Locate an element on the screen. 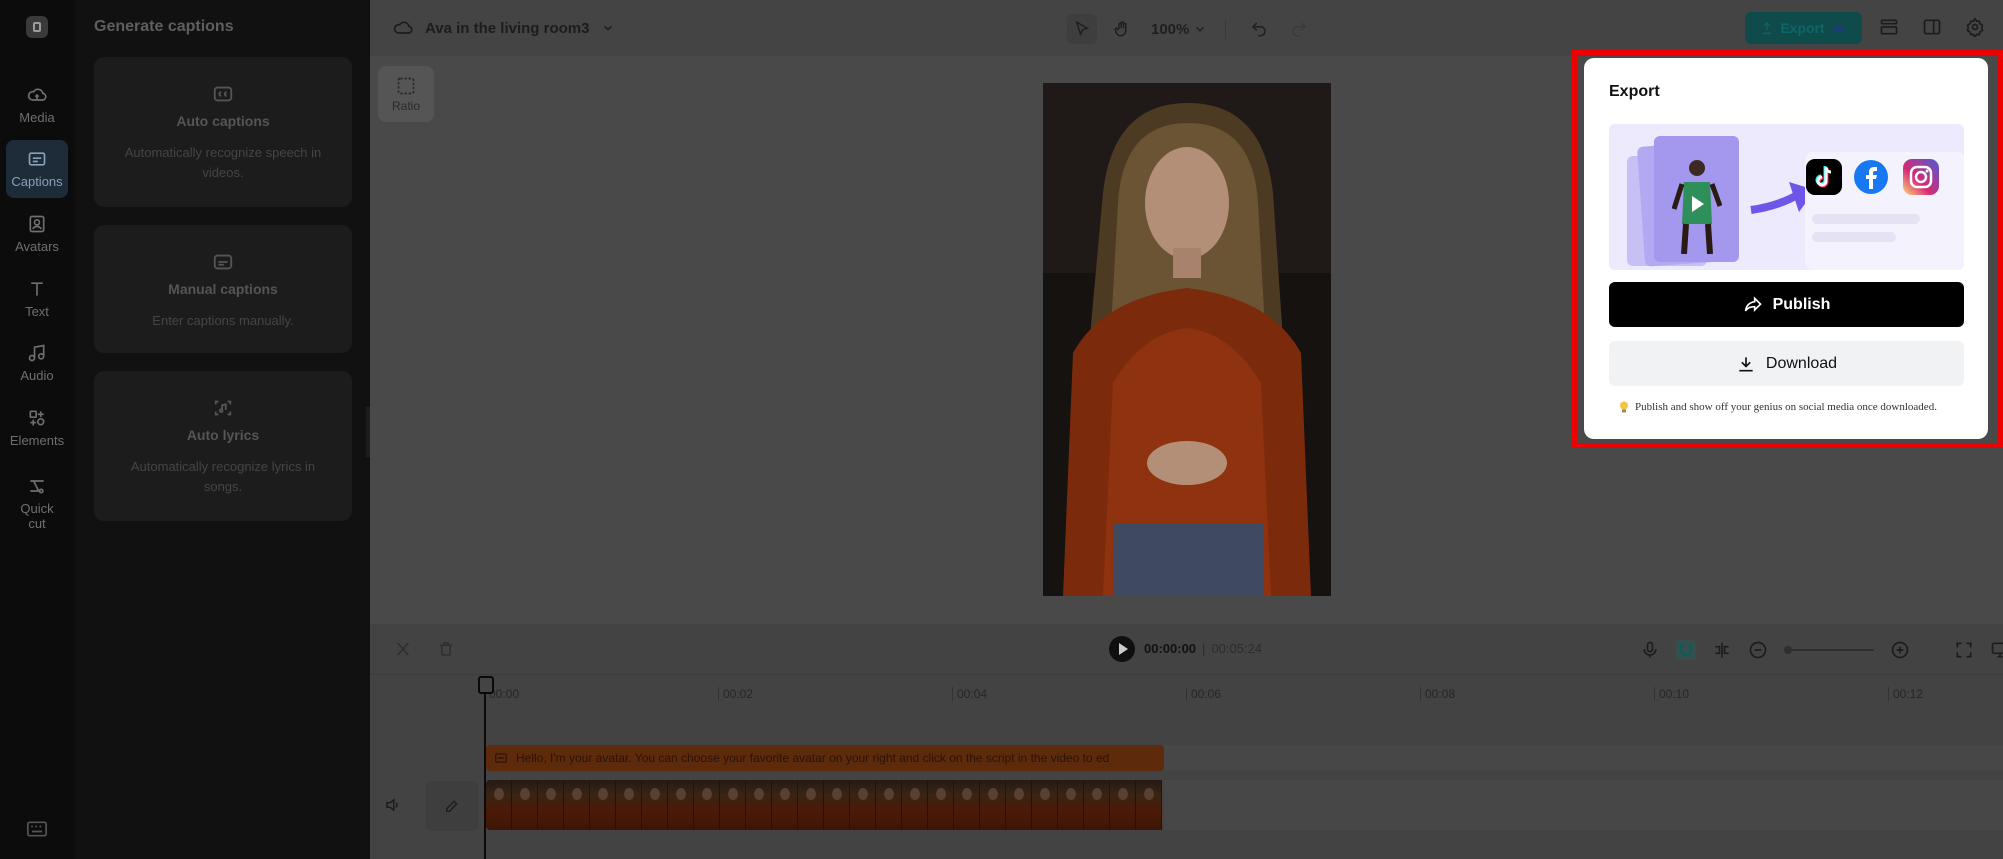 This screenshot has width=2003, height=859. edit-track-button is located at coordinates (452, 806).